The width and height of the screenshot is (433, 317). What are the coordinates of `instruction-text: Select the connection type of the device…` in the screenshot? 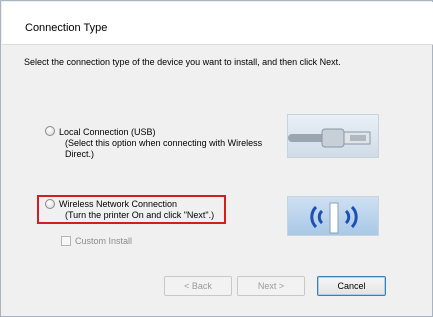 It's located at (182, 62).